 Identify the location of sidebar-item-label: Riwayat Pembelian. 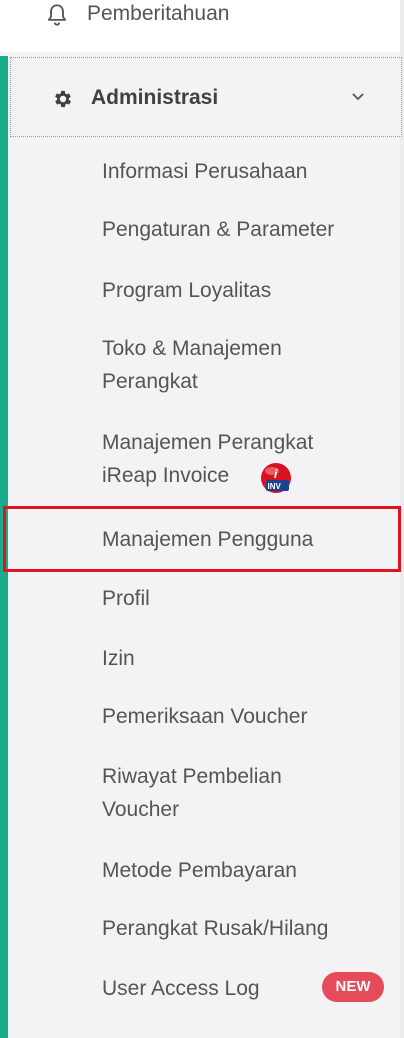
(192, 776).